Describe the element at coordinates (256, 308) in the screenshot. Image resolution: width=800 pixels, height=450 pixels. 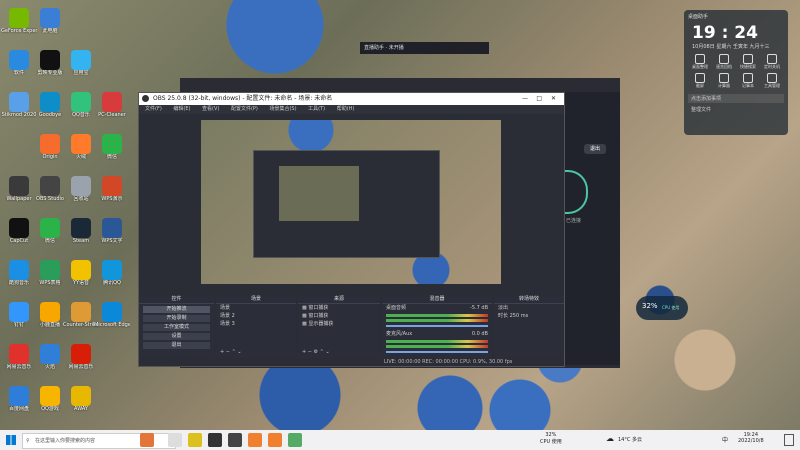
I see `scene-item: 场景` at that location.